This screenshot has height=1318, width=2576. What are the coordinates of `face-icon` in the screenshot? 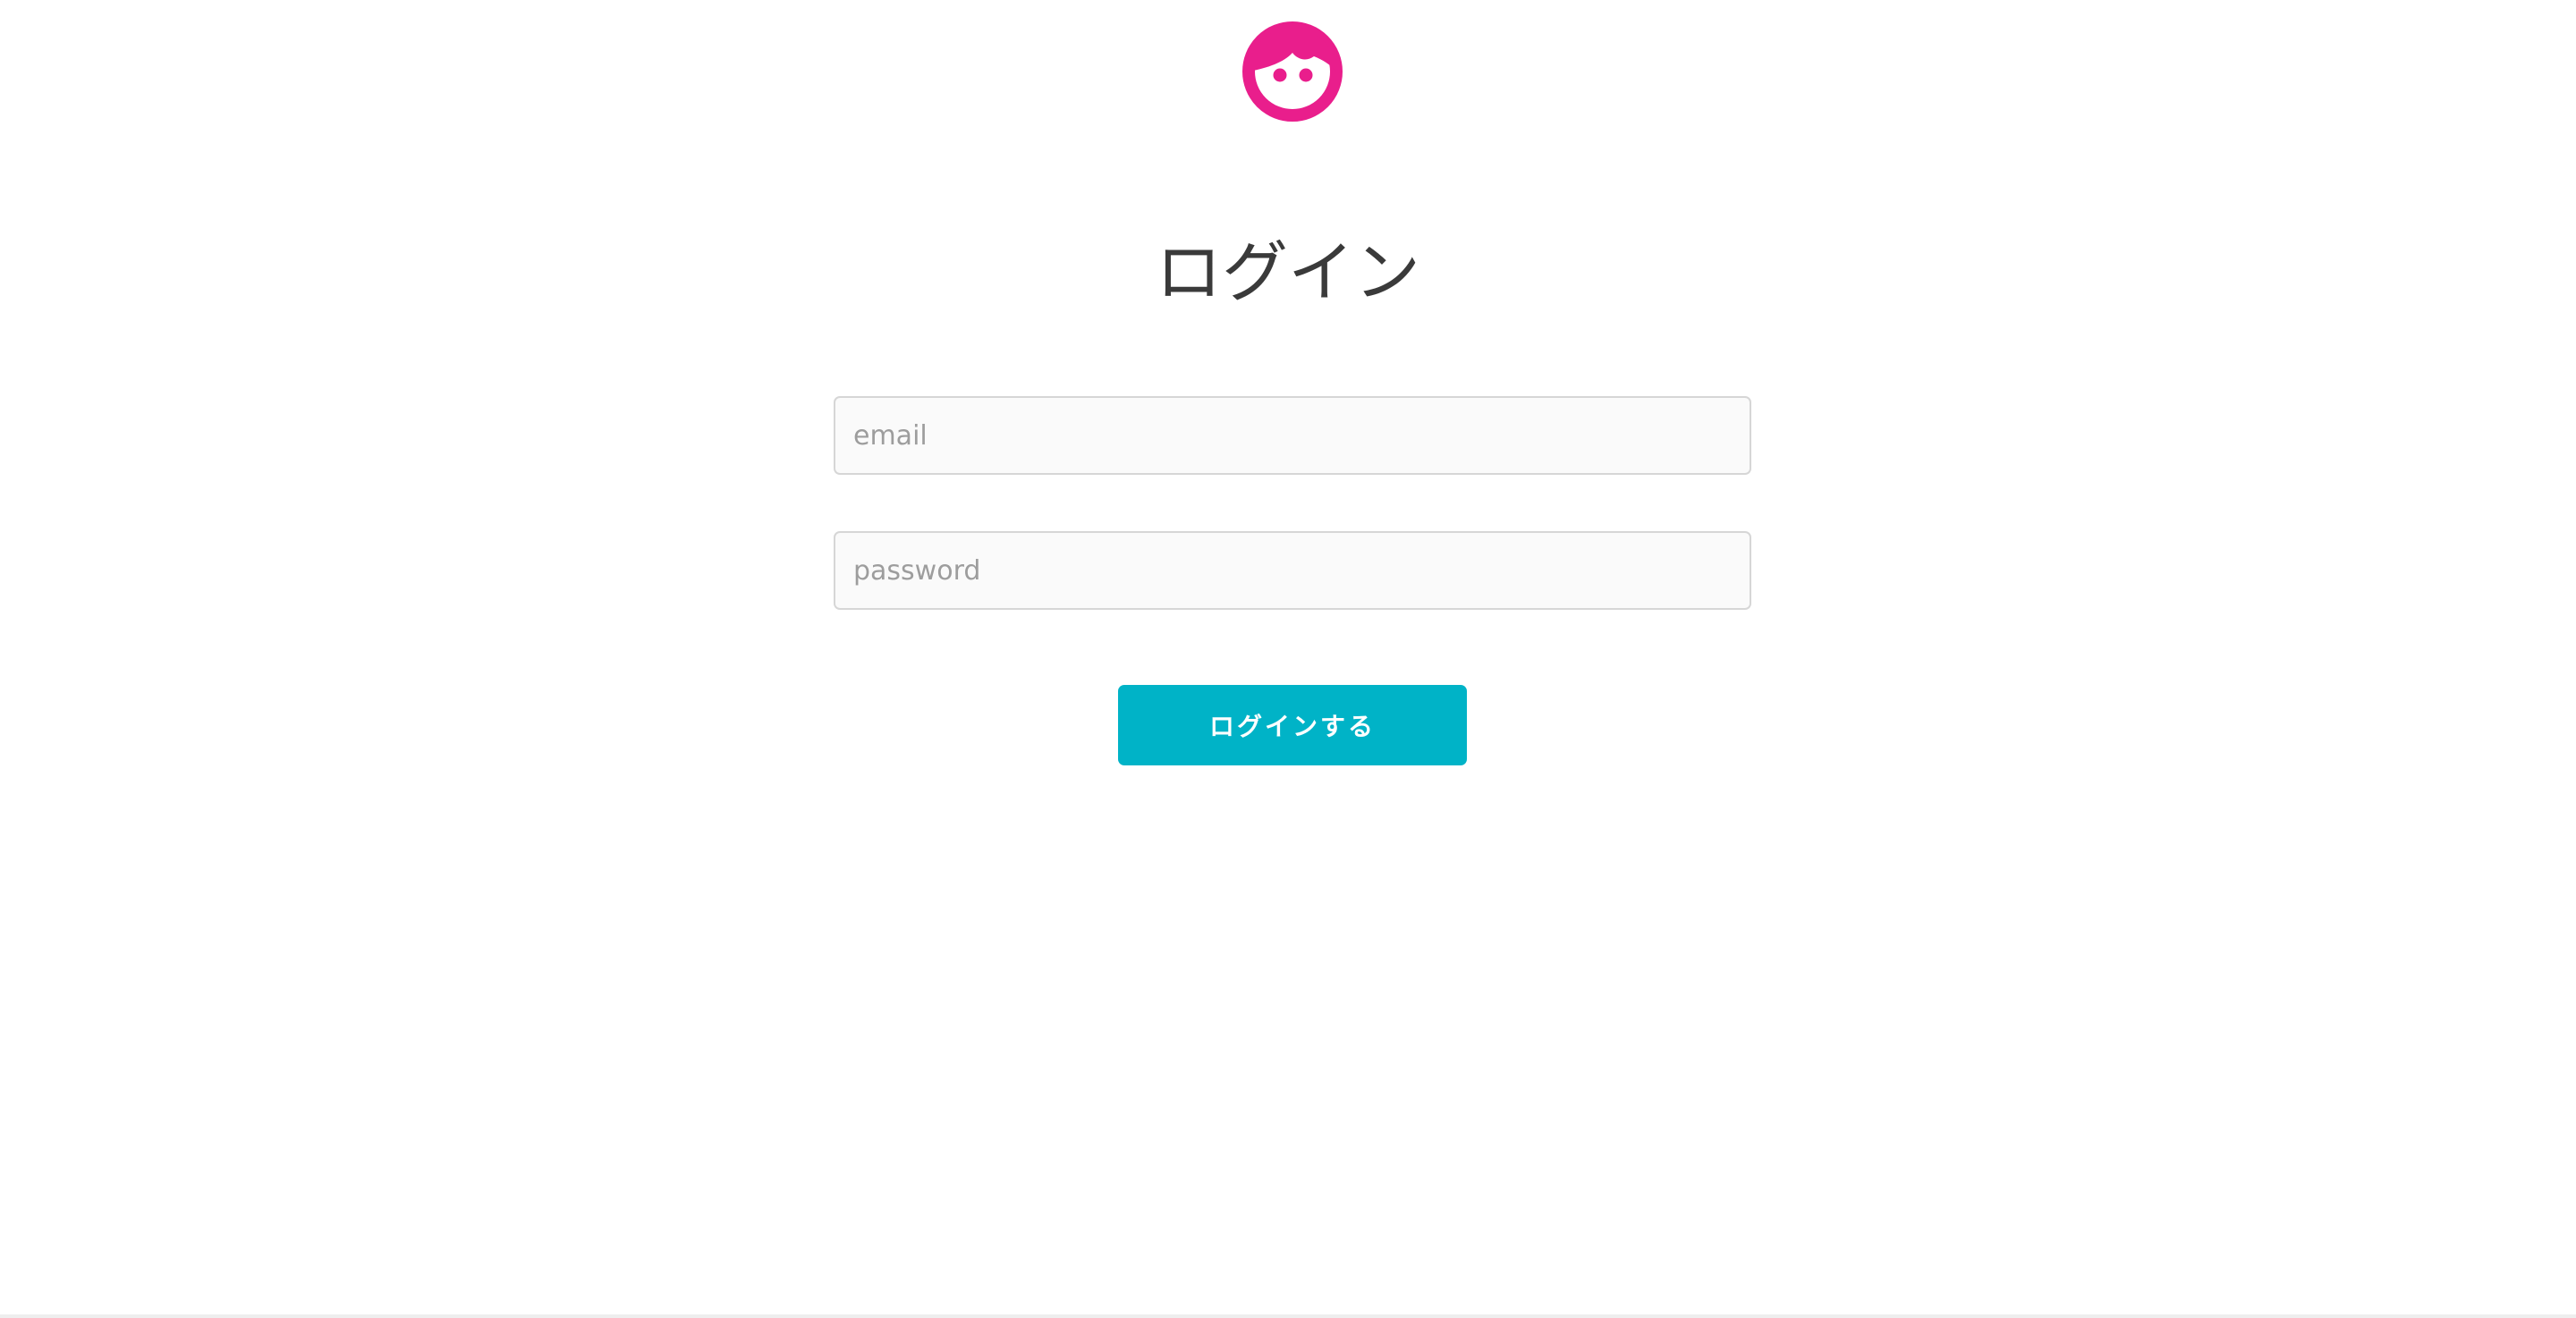 It's located at (1292, 72).